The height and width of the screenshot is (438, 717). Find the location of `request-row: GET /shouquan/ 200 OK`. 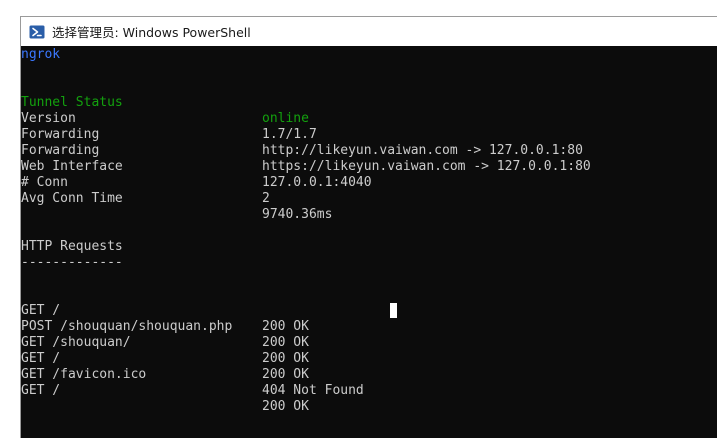

request-row: GET /shouquan/ 200 OK is located at coordinates (369, 342).